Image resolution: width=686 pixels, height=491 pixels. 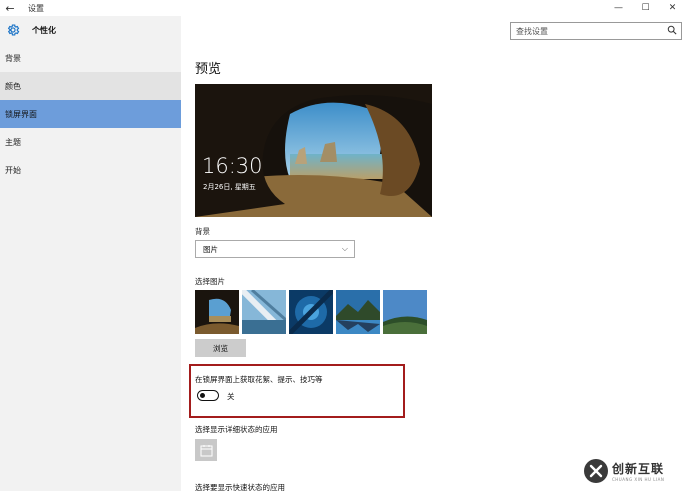 What do you see at coordinates (638, 479) in the screenshot?
I see `brand-sub: CHUANG XIN HU LIAN` at bounding box center [638, 479].